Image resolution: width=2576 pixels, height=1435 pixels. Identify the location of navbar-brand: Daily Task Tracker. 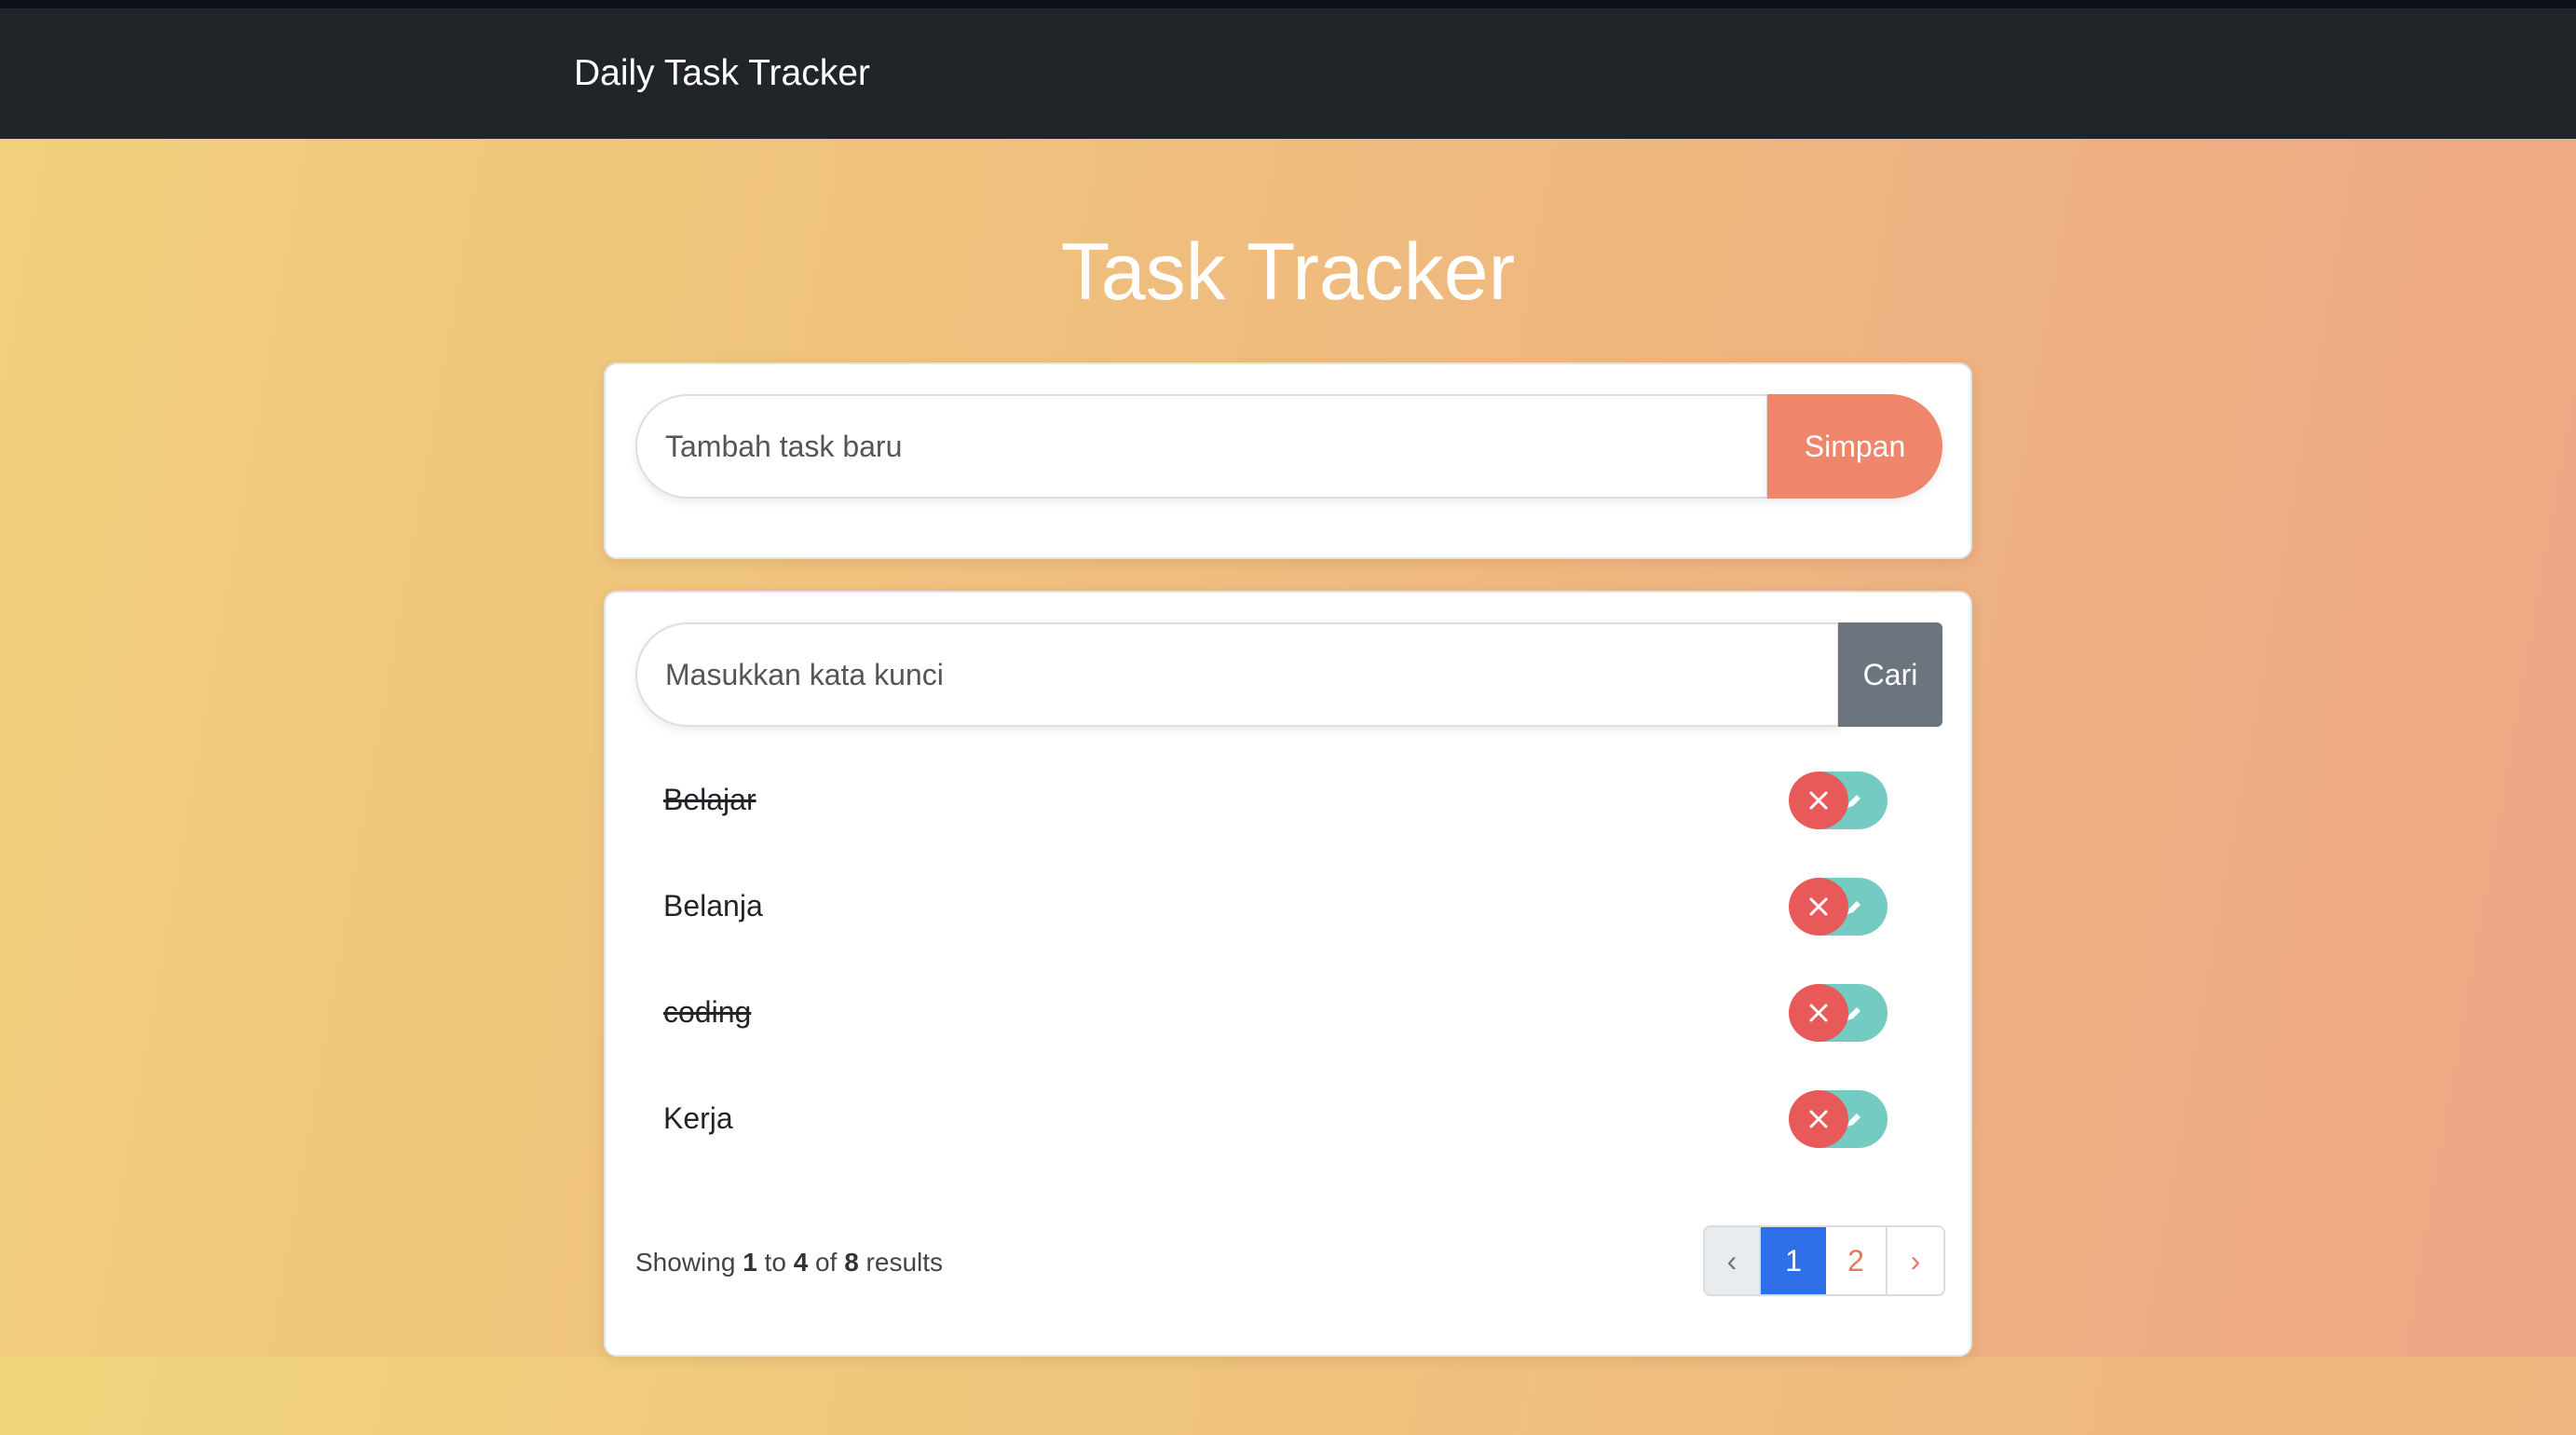
(722, 73).